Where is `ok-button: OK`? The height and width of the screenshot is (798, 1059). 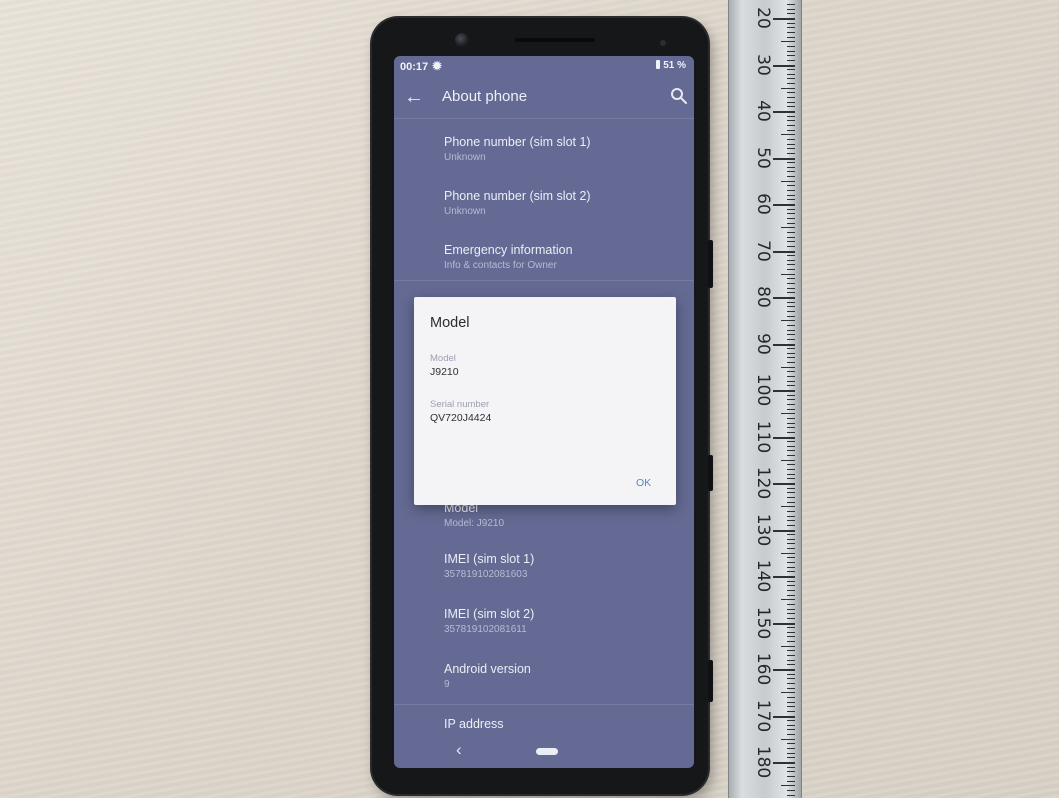 ok-button: OK is located at coordinates (643, 483).